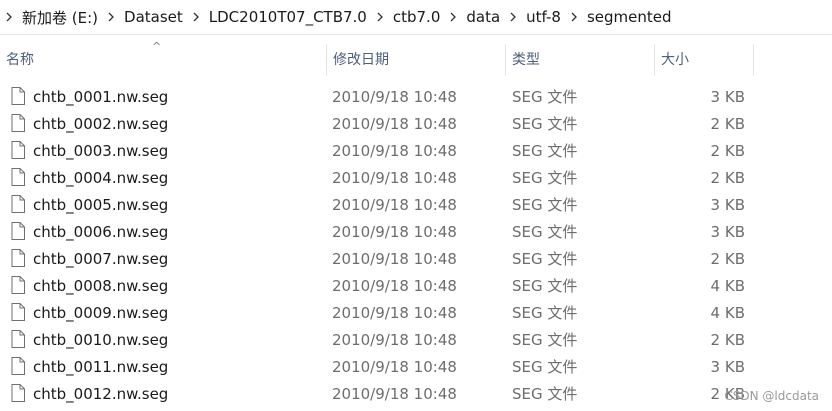 Image resolution: width=832 pixels, height=411 pixels. Describe the element at coordinates (483, 17) in the screenshot. I see `breadcrumb-segment-data: data` at that location.